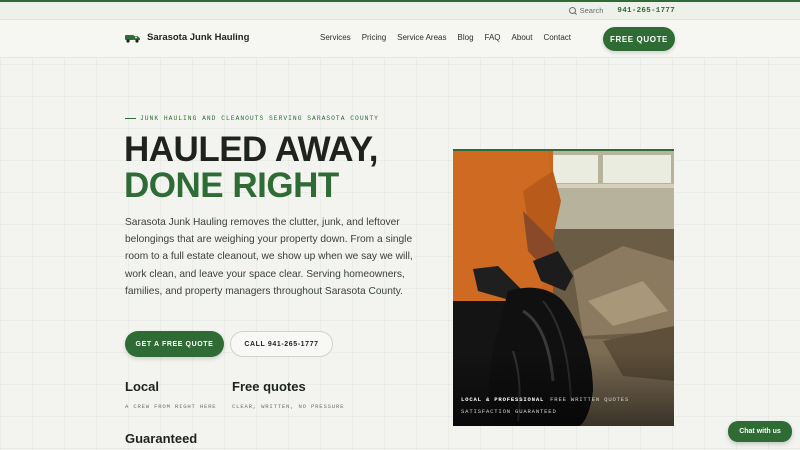  I want to click on nav-item-pricing: Pricing, so click(374, 37).